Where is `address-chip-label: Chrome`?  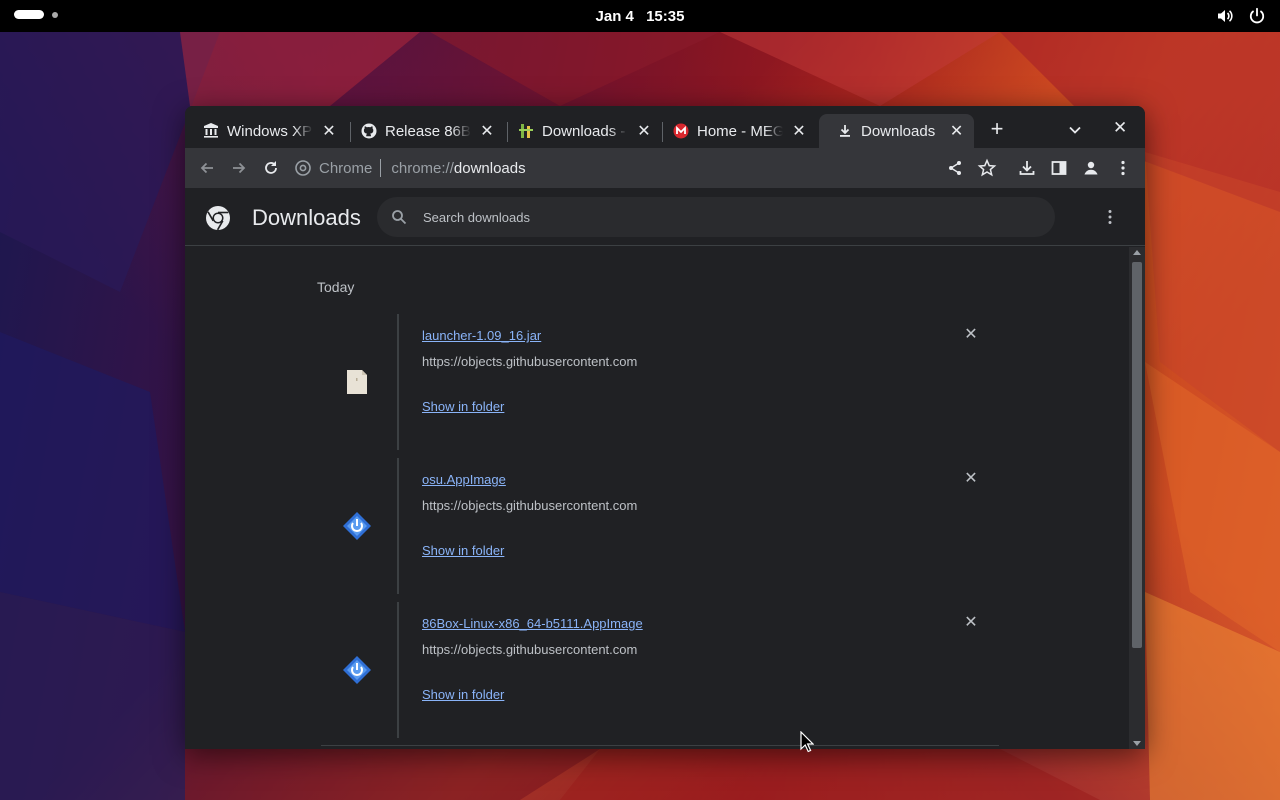
address-chip-label: Chrome is located at coordinates (346, 168).